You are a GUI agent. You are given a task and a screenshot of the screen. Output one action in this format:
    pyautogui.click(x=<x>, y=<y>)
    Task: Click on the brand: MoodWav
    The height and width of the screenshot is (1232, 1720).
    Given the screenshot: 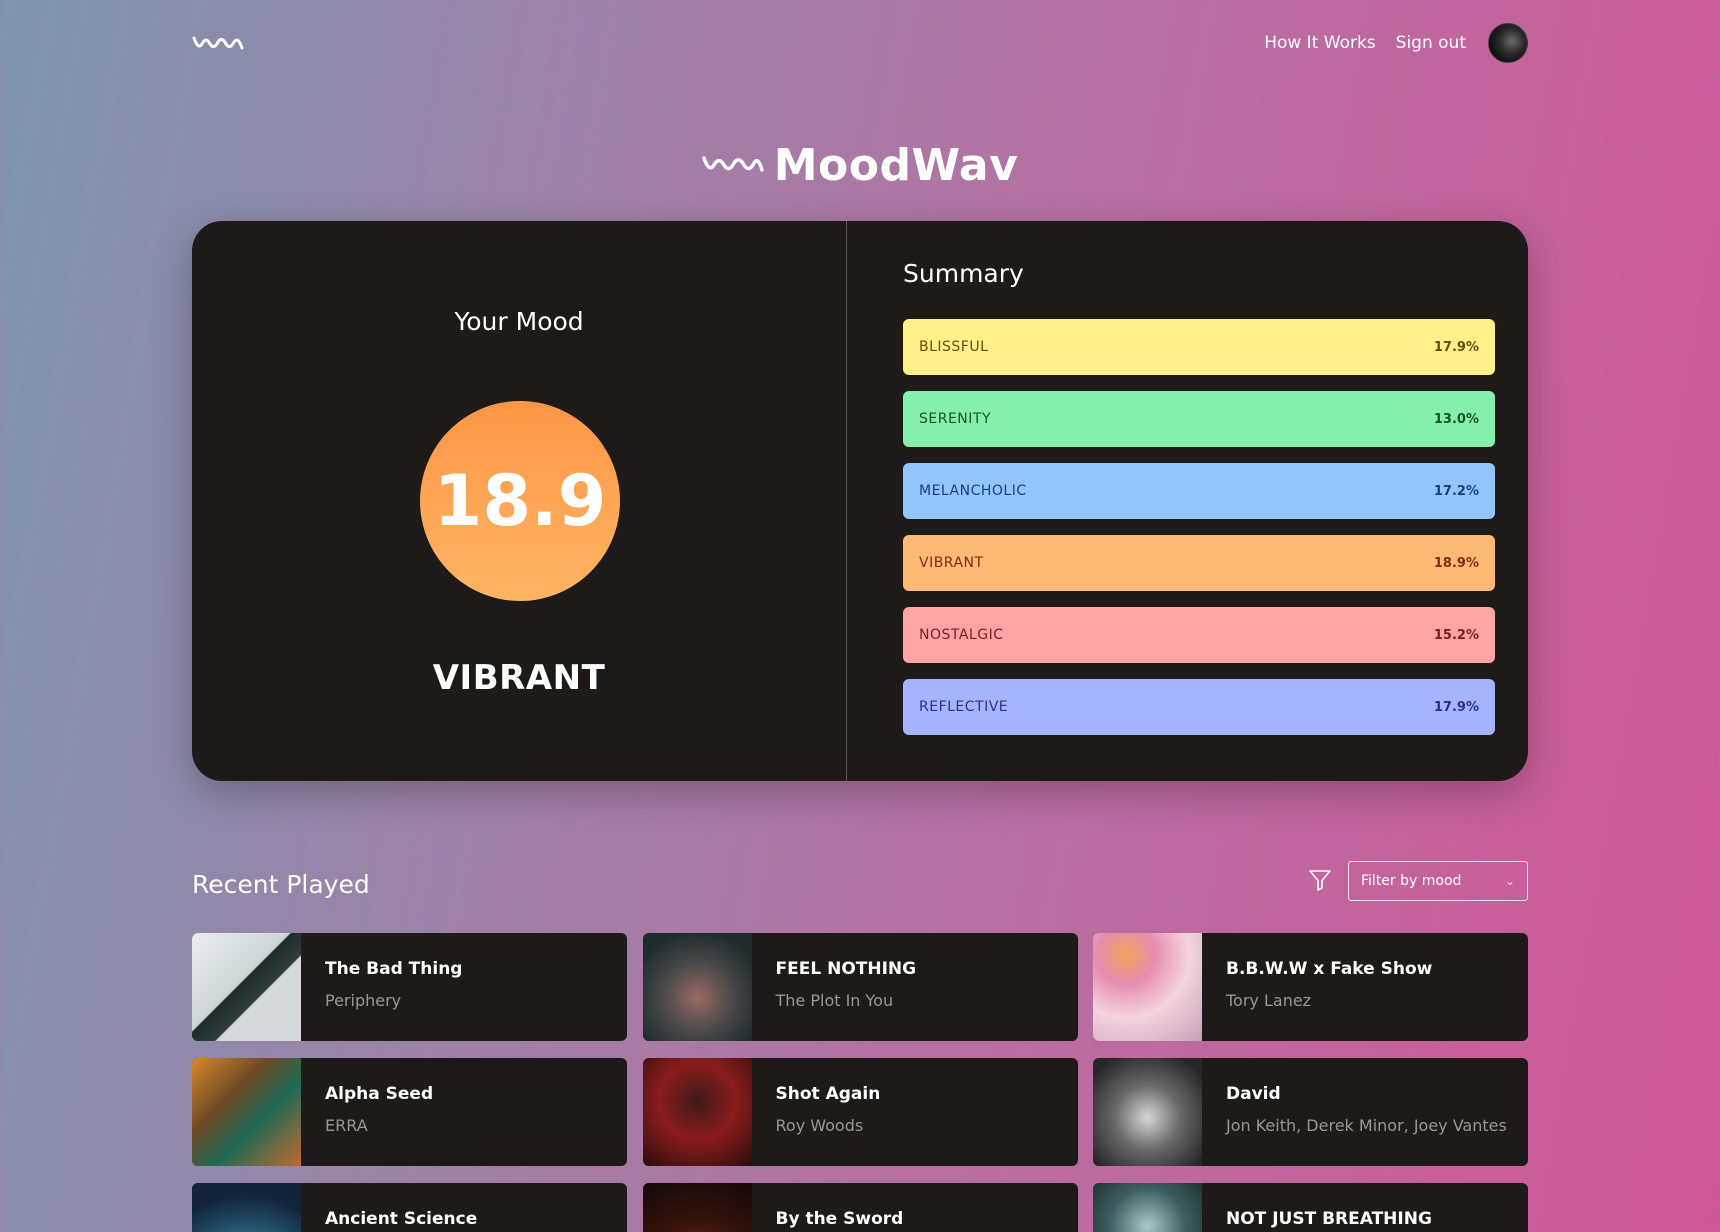 What is the action you would take?
    pyautogui.click(x=860, y=165)
    